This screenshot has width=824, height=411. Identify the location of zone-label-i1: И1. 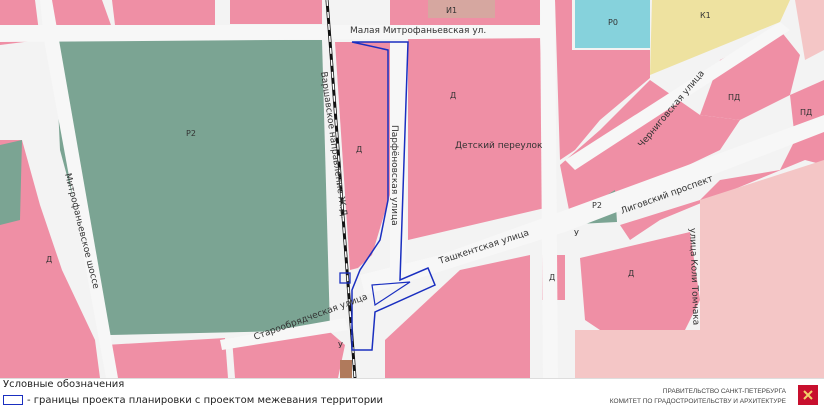
(451, 10).